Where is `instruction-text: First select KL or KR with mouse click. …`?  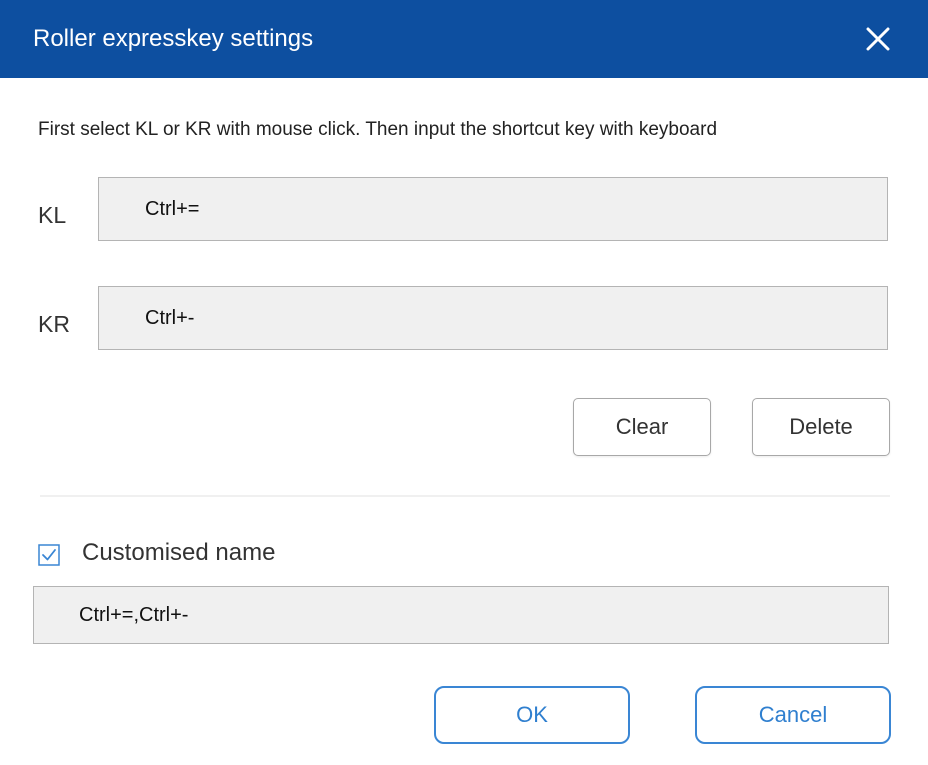
instruction-text: First select KL or KR with mouse click. … is located at coordinates (378, 129).